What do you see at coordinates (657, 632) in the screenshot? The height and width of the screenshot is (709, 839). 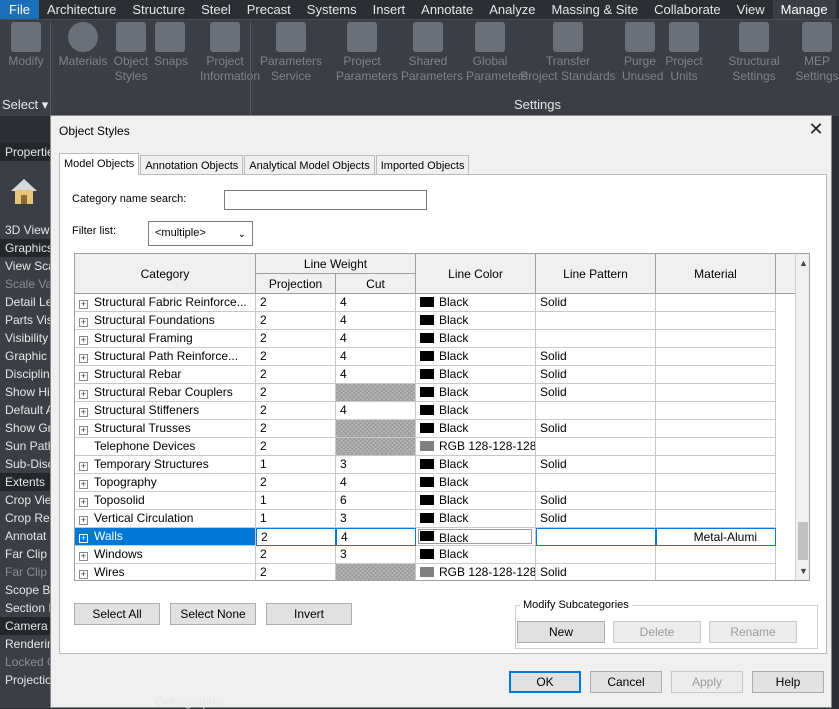 I see `delete-button: Delete` at bounding box center [657, 632].